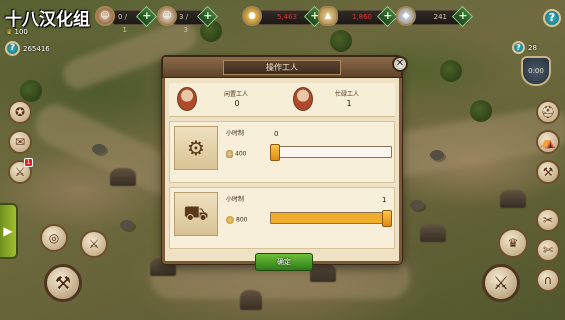 The image size is (565, 320). What do you see at coordinates (328, 16) in the screenshot?
I see `sack-icon: ▲` at bounding box center [328, 16].